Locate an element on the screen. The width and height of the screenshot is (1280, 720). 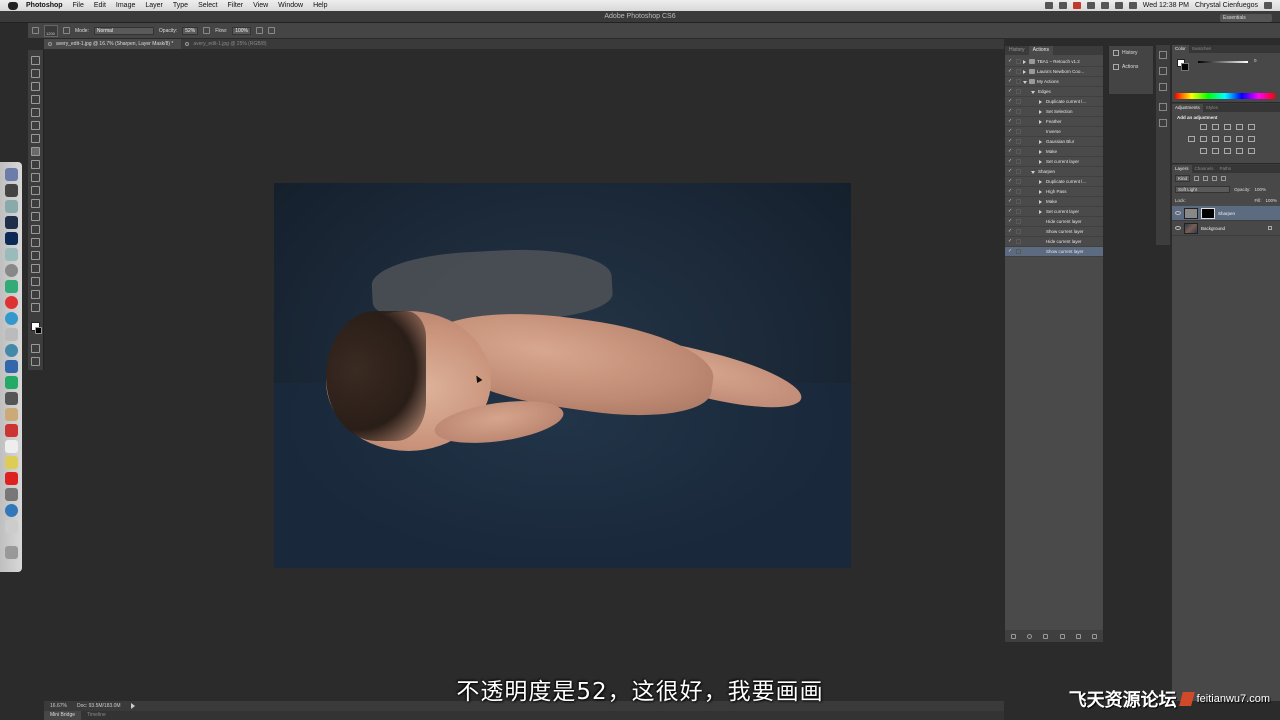
screen-mode-icon is located at coordinates (35, 361).